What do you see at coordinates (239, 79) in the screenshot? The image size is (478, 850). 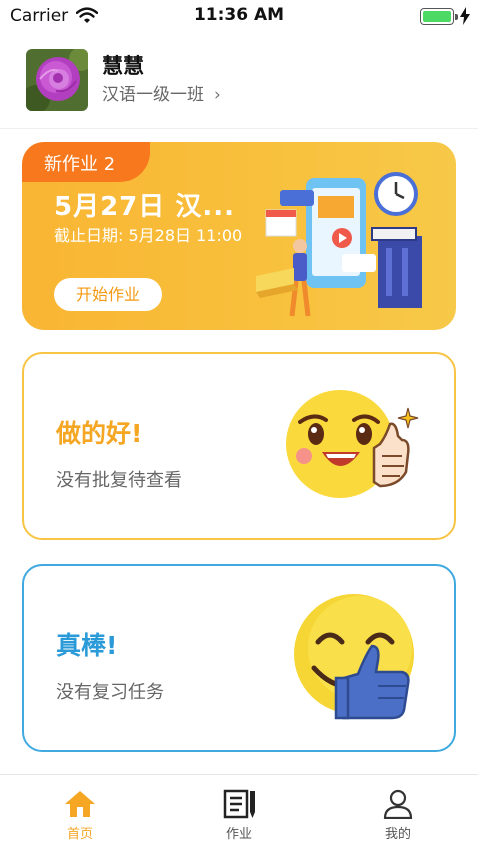 I see `profile-header: 慧慧 汉语一级一班 ›` at bounding box center [239, 79].